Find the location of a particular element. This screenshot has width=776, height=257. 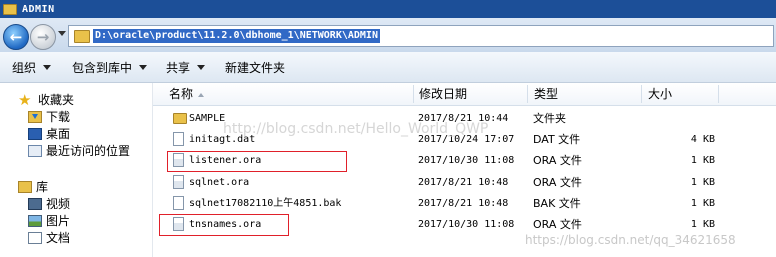

arrow-right-icon: → is located at coordinates (43, 37).